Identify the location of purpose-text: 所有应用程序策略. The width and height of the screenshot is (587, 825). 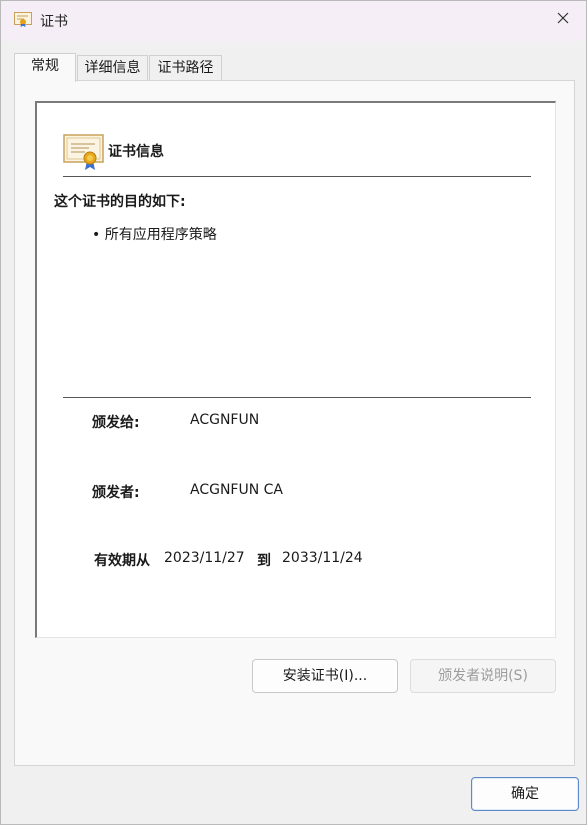
(160, 235).